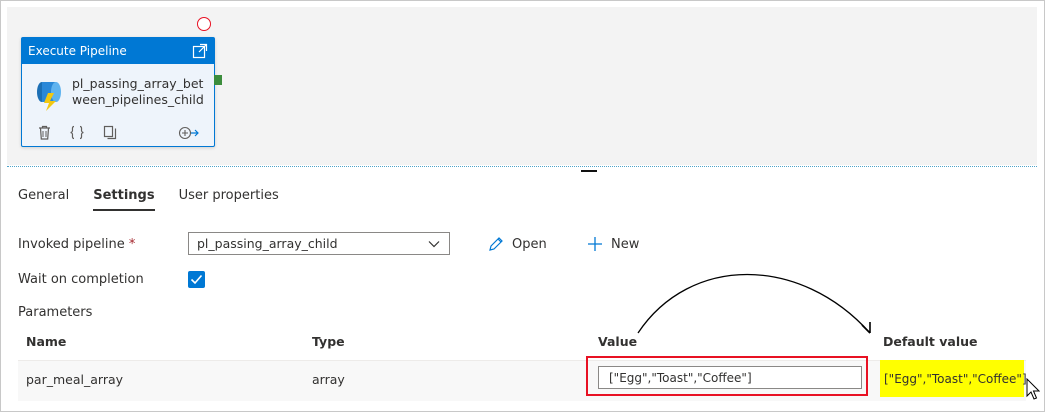 This screenshot has width=1045, height=412. What do you see at coordinates (599, 244) in the screenshot?
I see `plus-icon` at bounding box center [599, 244].